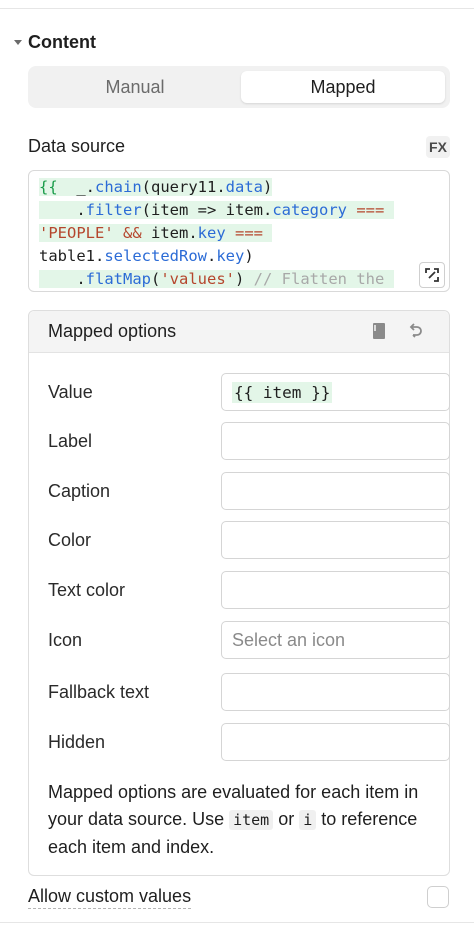 Image resolution: width=474 pixels, height=946 pixels. Describe the element at coordinates (156, 187) in the screenshot. I see `code-line-1: {{ _.chain(query11.data)` at that location.